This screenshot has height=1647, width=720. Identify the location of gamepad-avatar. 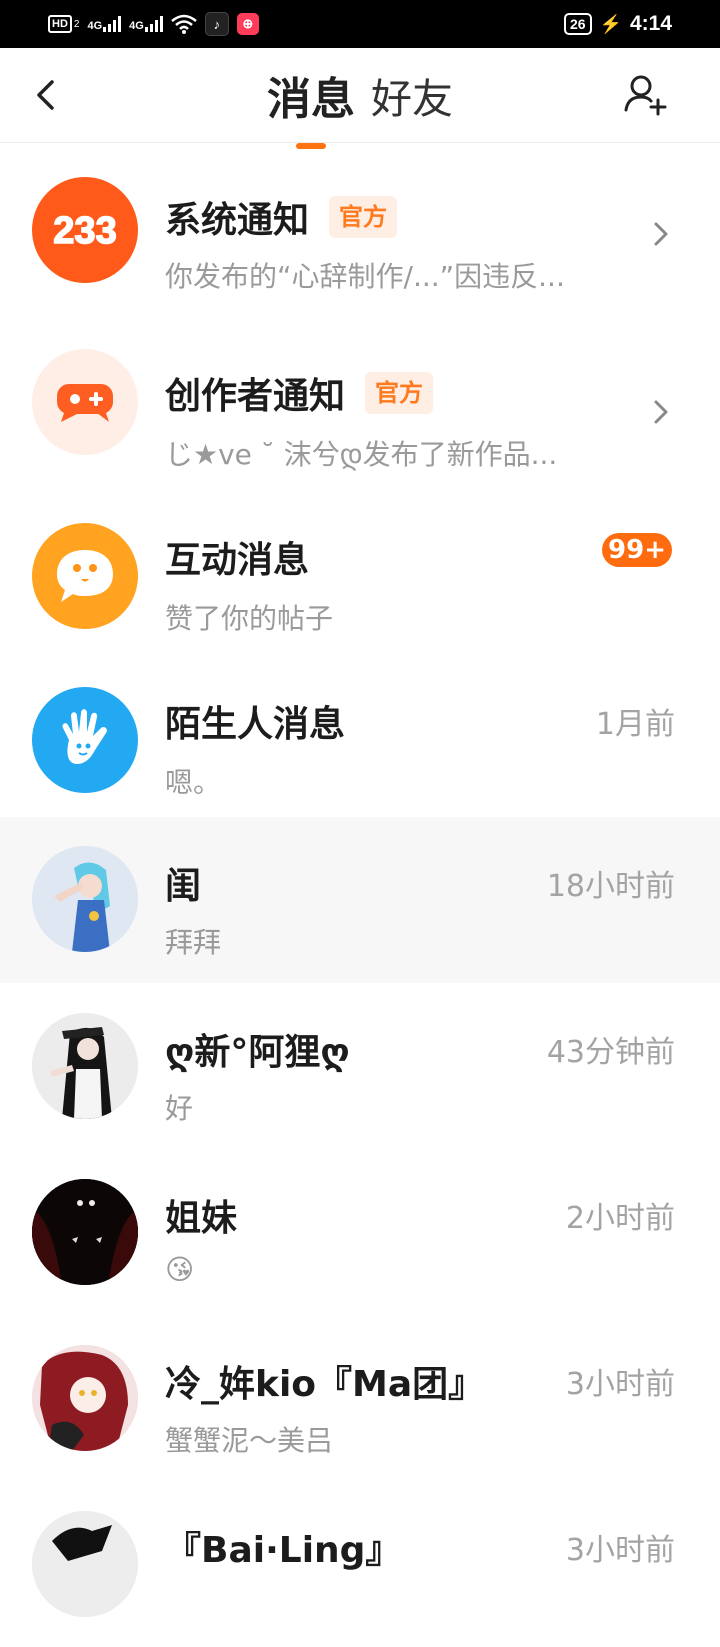
(85, 402).